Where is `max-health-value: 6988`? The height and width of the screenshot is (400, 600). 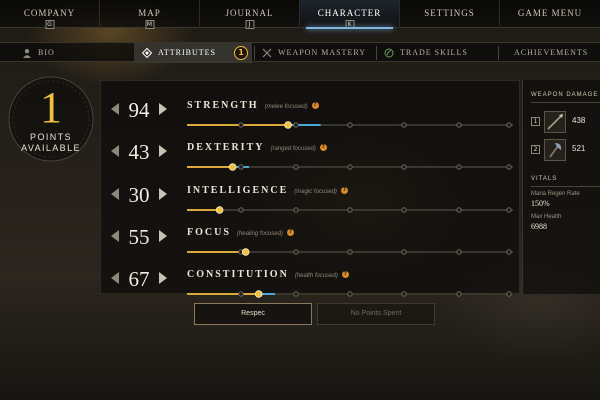 max-health-value: 6988 is located at coordinates (539, 226).